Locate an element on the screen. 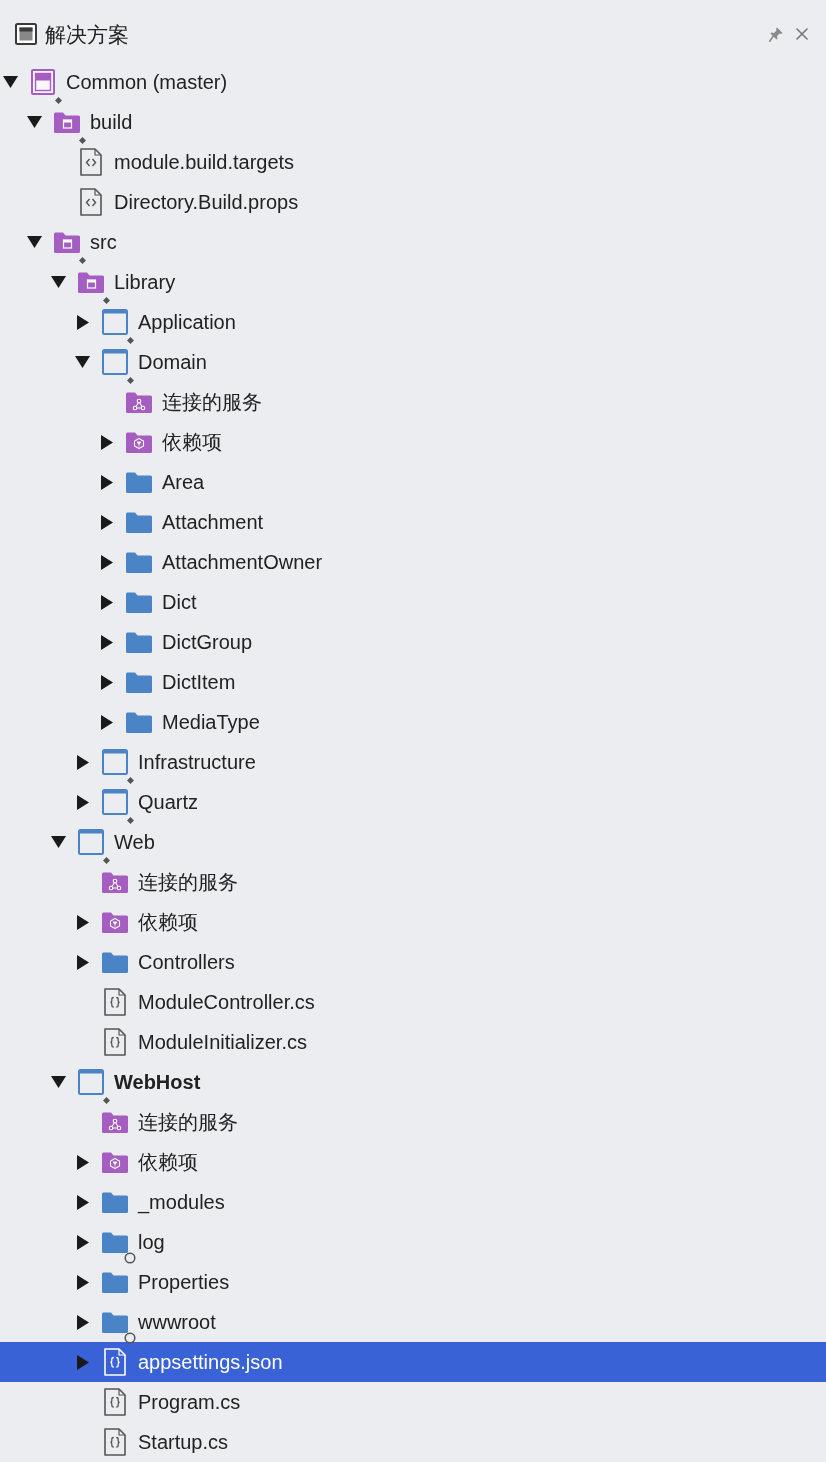  code-file-icon is located at coordinates (91, 202).